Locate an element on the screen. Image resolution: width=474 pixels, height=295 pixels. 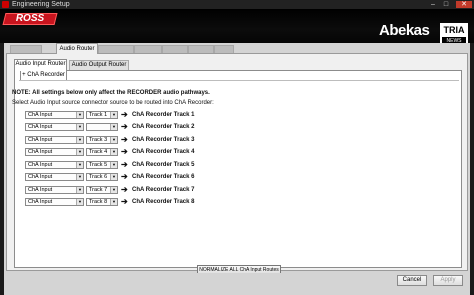
minimize-button: – is located at coordinates (433, 4).